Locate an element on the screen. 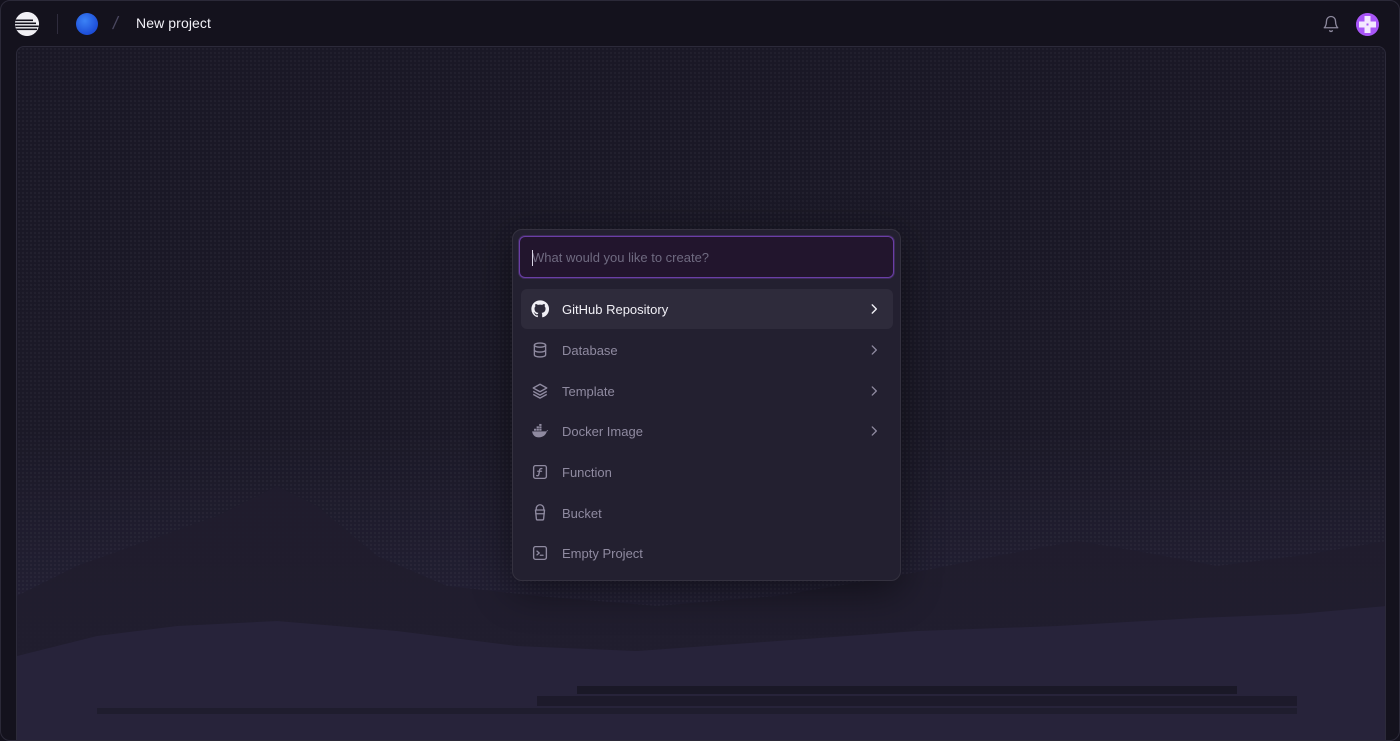  menu-item-docker-image: Docker Image is located at coordinates (707, 431).